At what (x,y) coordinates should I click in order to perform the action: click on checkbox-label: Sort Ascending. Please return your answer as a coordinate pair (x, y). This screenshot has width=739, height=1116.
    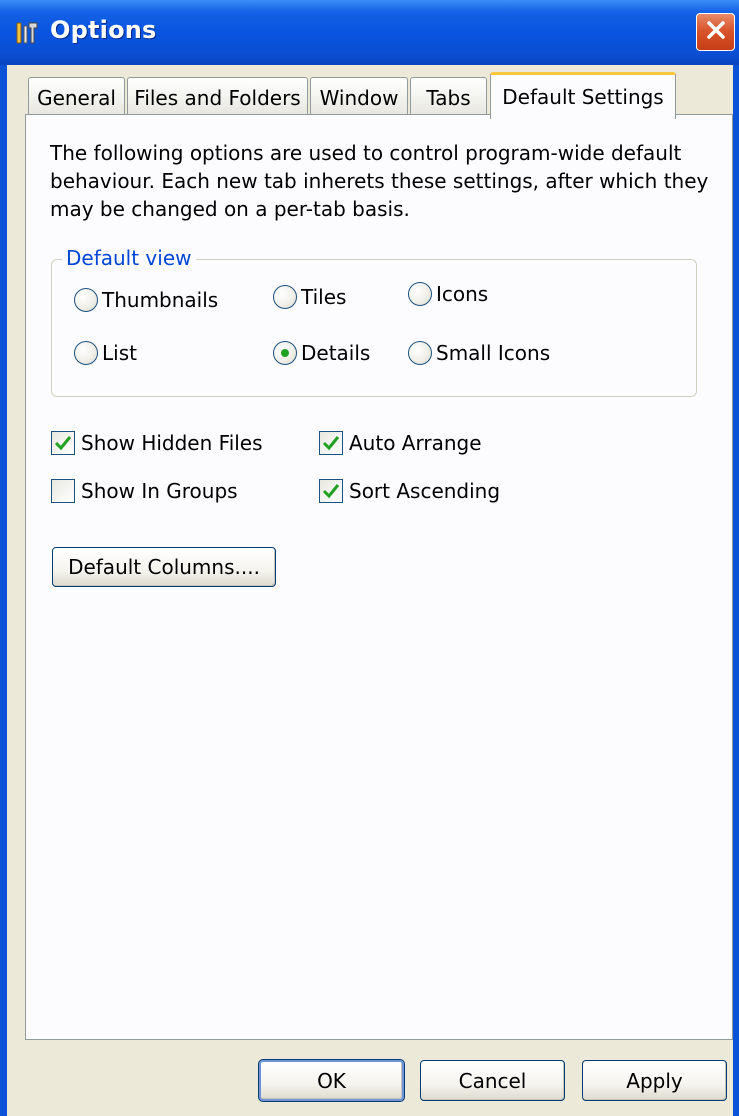
    Looking at the image, I should click on (425, 491).